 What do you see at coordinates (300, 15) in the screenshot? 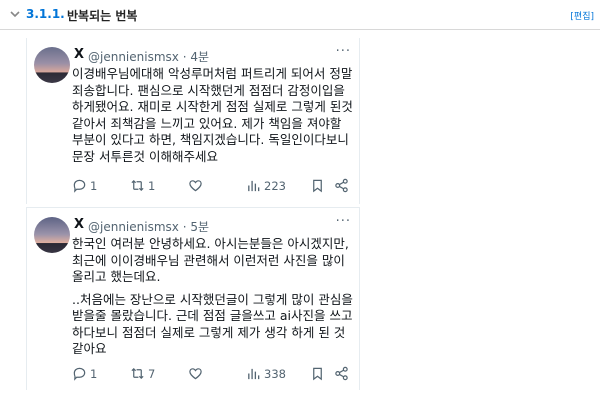
I see `section-header: 3.1.1. 반복되는 번복 [편집]` at bounding box center [300, 15].